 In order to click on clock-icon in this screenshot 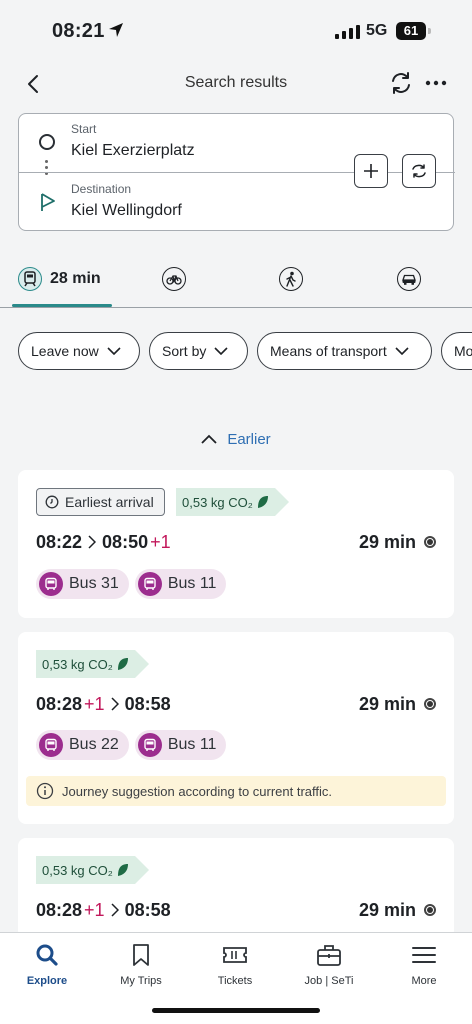, I will do `click(52, 502)`.